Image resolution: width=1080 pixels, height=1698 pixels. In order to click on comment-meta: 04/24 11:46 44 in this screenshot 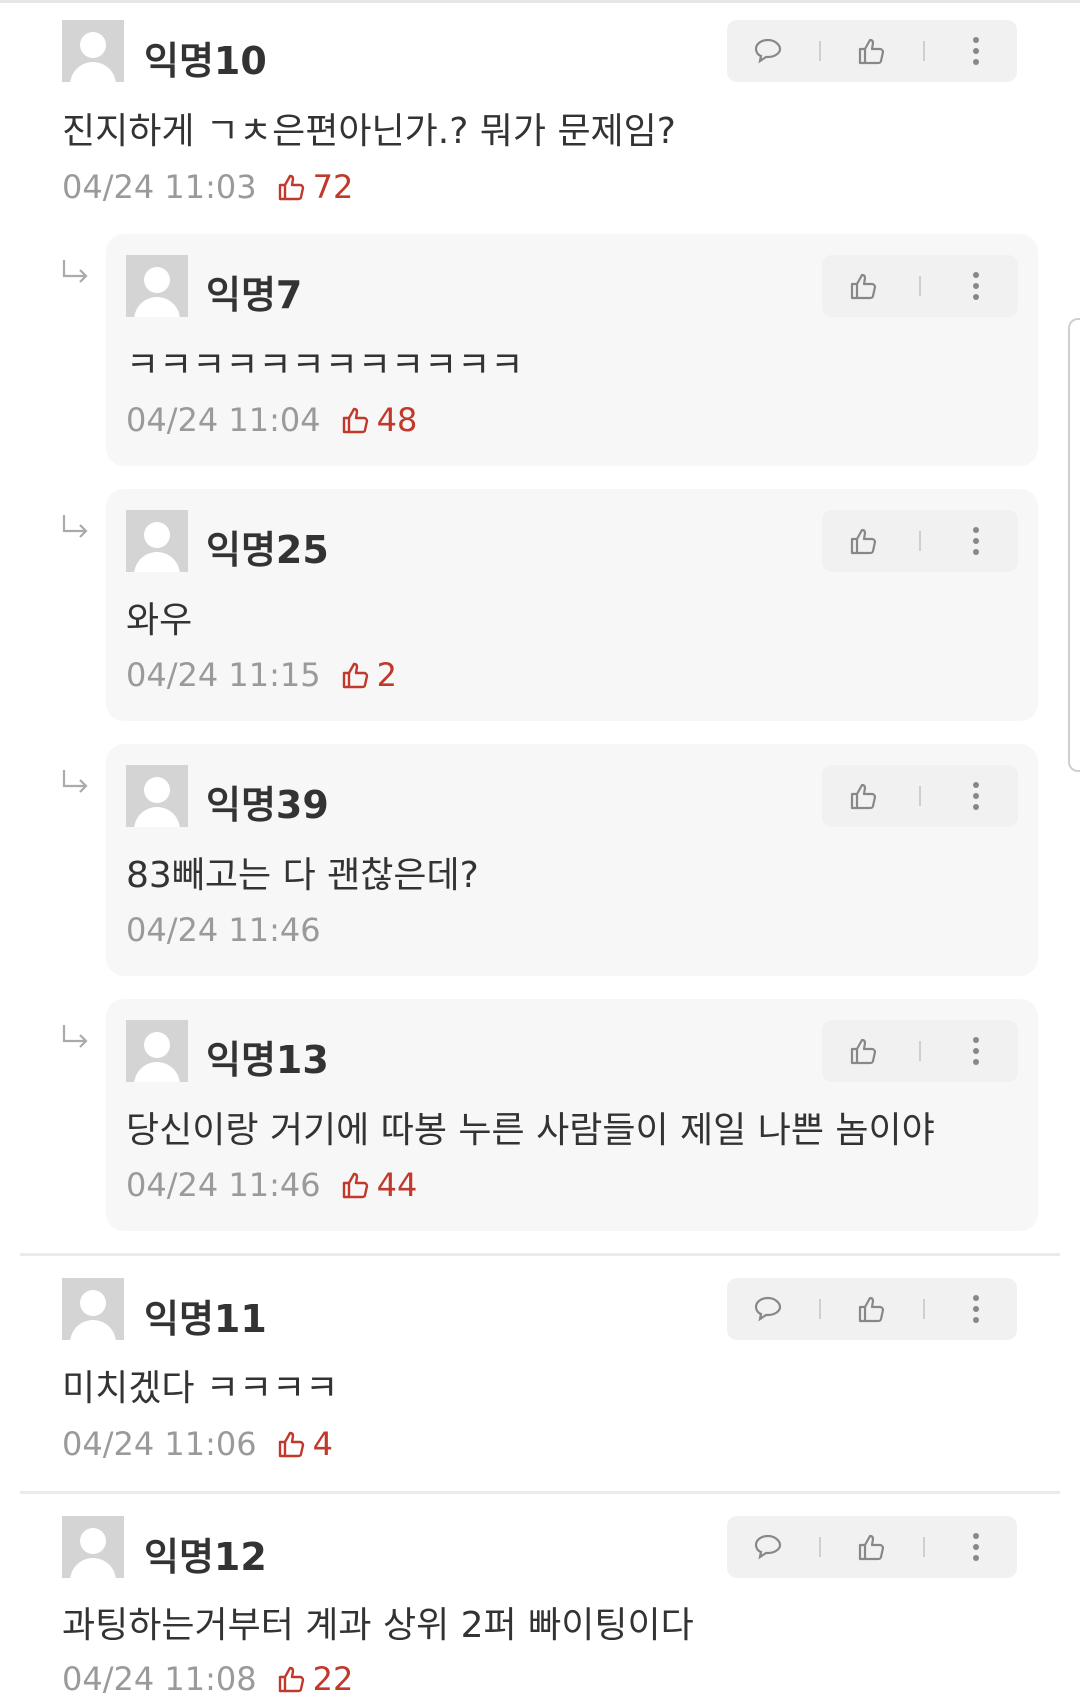, I will do `click(271, 1185)`.